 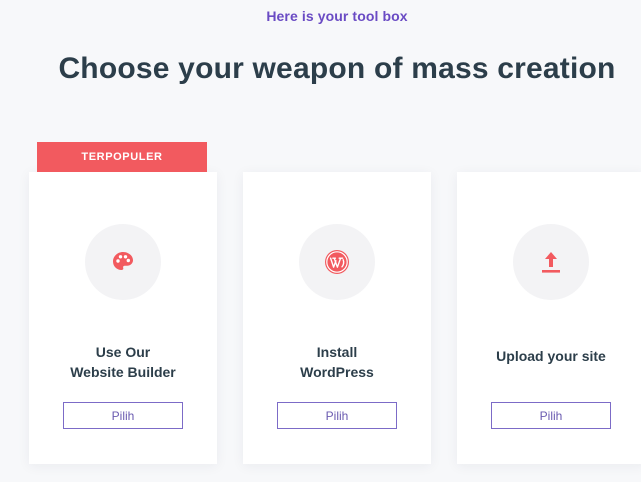 What do you see at coordinates (551, 415) in the screenshot?
I see `pick-button-upload-site: Pilih` at bounding box center [551, 415].